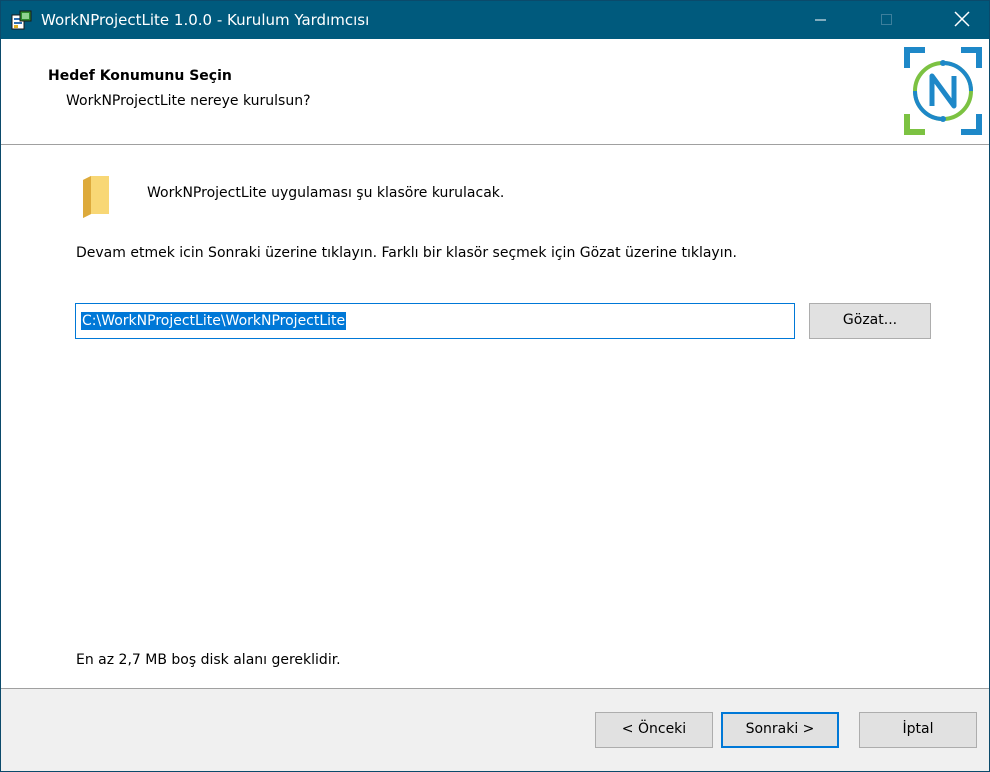  I want to click on maximize-button, so click(886, 20).